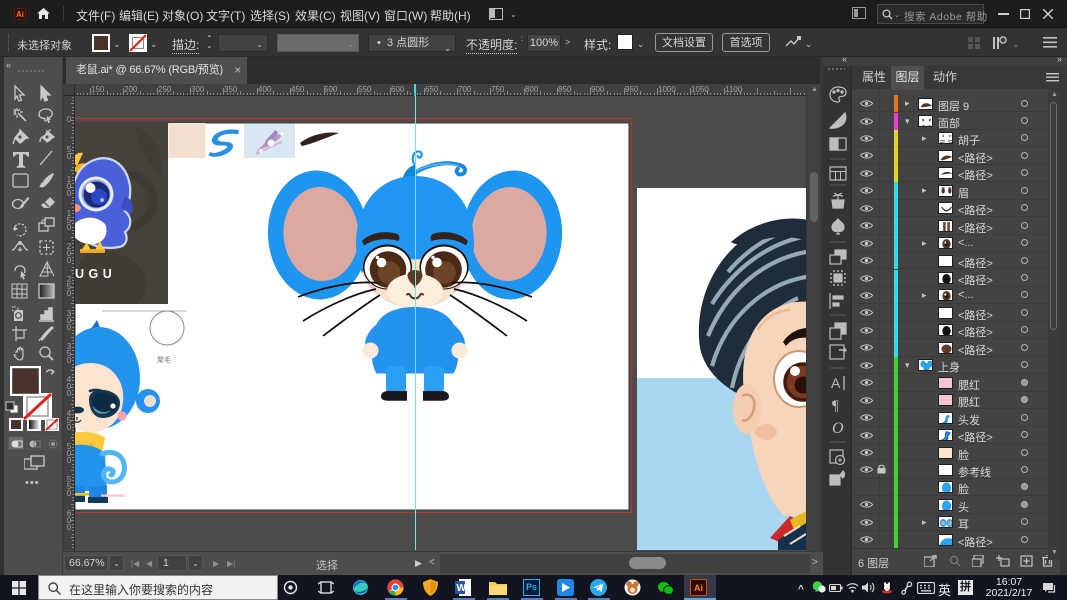  What do you see at coordinates (95, 274) in the screenshot?
I see `svg-text: UGU` at bounding box center [95, 274].